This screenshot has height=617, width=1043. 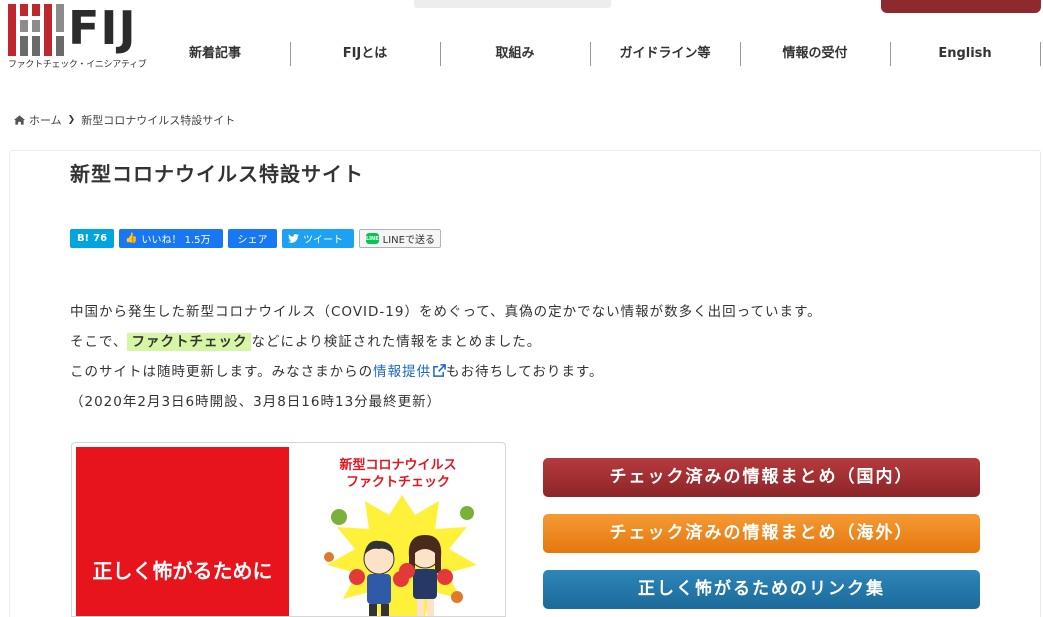 I want to click on nav-item-submissions: 情報の受付, so click(x=815, y=53).